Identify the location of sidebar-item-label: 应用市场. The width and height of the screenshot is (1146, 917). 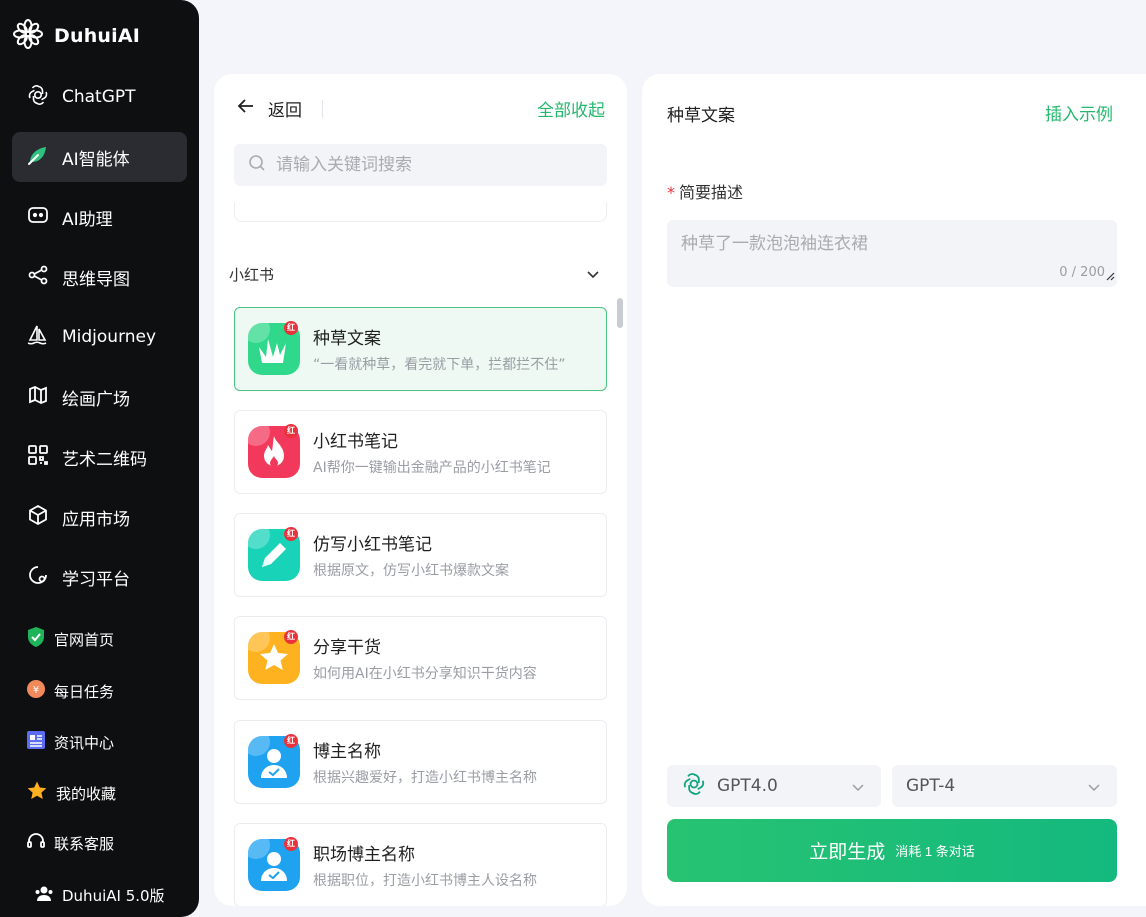
(96, 519).